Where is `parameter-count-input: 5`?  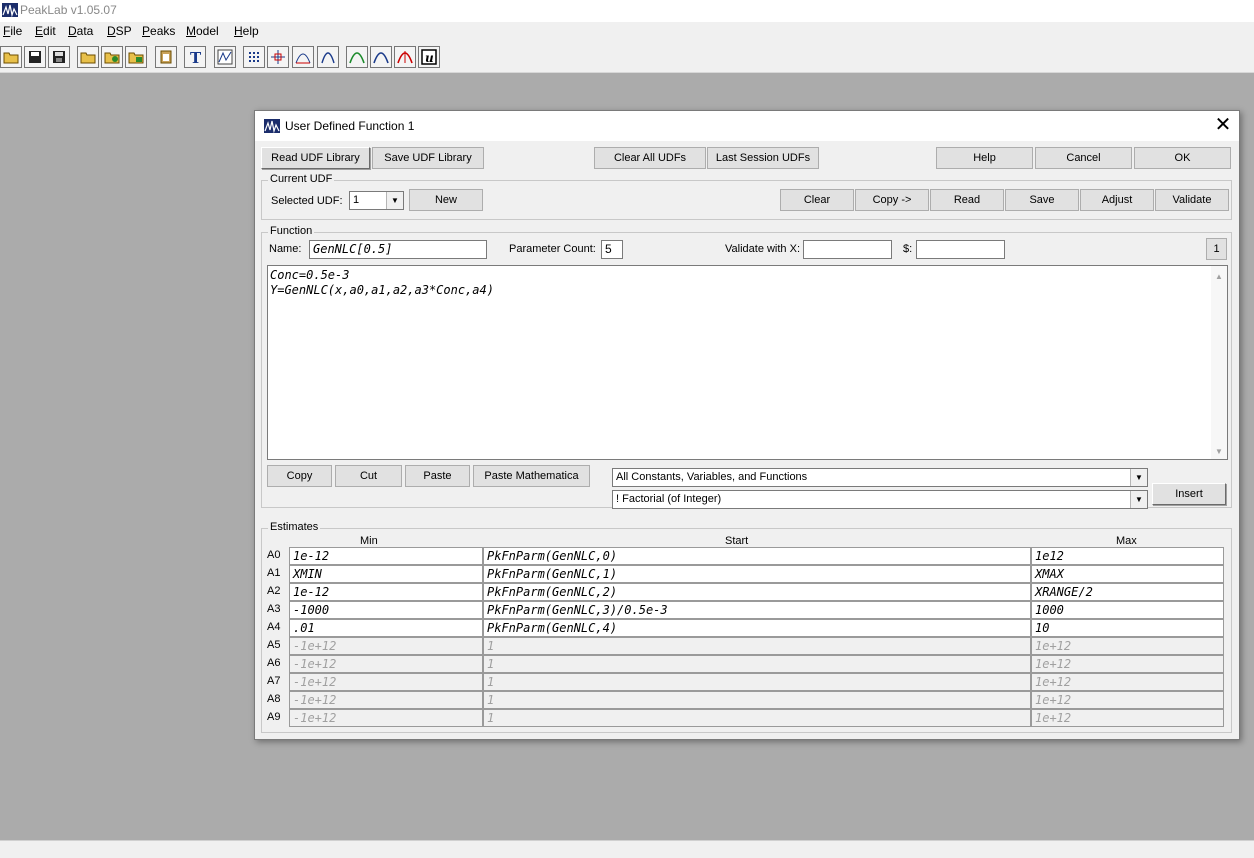 parameter-count-input: 5 is located at coordinates (612, 249).